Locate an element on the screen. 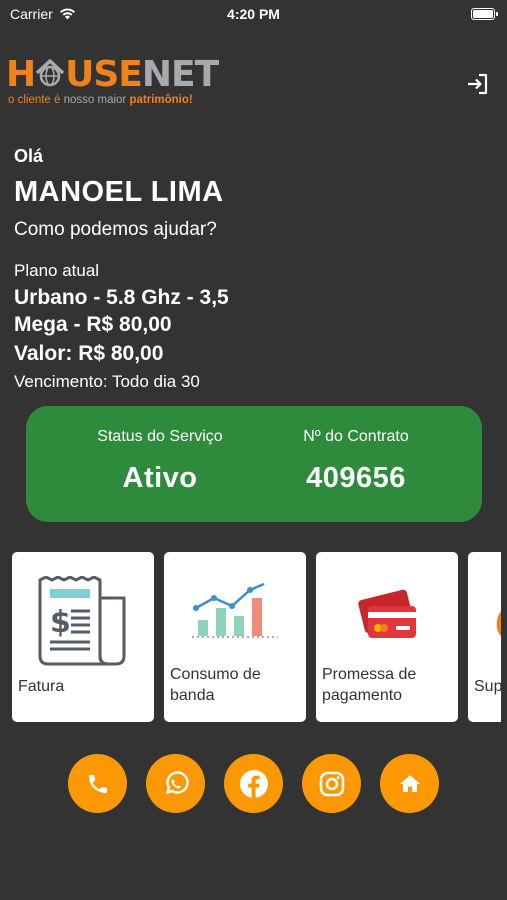  whatsapp-button is located at coordinates (175, 783).